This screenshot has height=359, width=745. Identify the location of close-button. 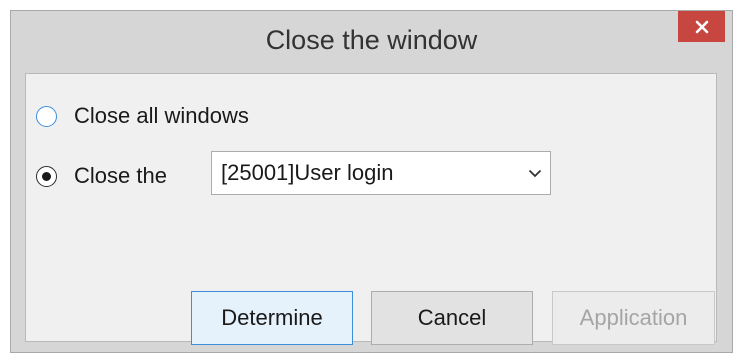
(701, 26).